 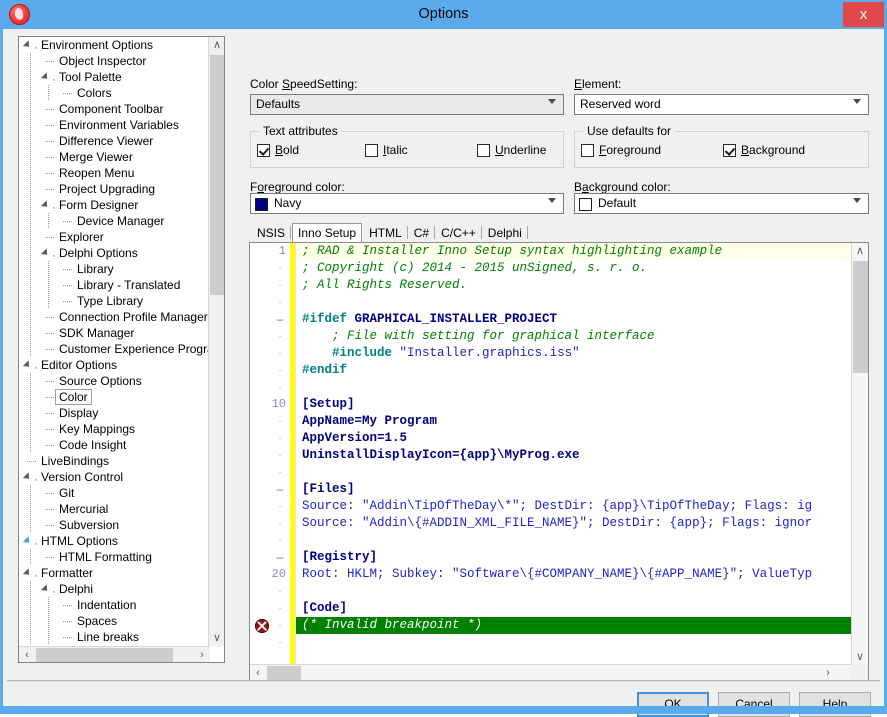 I want to click on tree-item-customer-experience-program: Customer Experience Program, so click(x=114, y=349).